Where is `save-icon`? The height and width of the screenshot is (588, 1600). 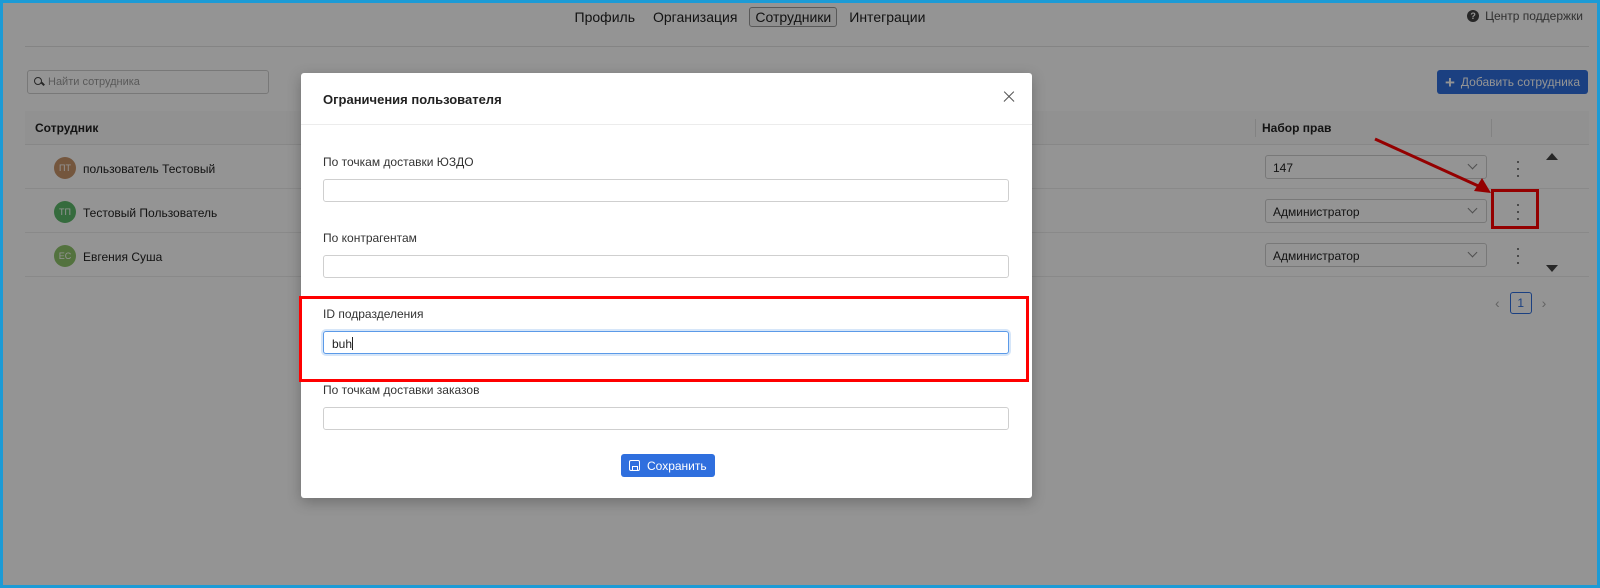 save-icon is located at coordinates (634, 465).